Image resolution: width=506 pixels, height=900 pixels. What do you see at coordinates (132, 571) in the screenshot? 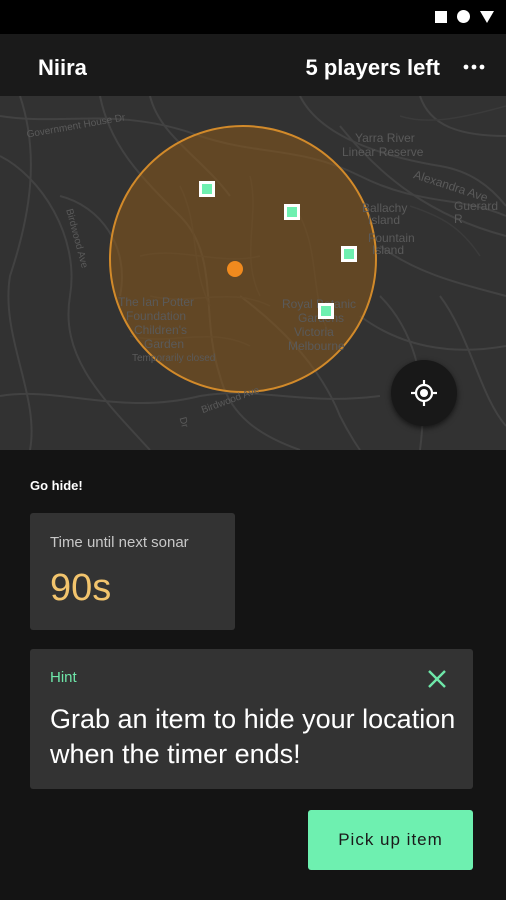
I see `sonar-timer-card: Time until next sonar 90s` at bounding box center [132, 571].